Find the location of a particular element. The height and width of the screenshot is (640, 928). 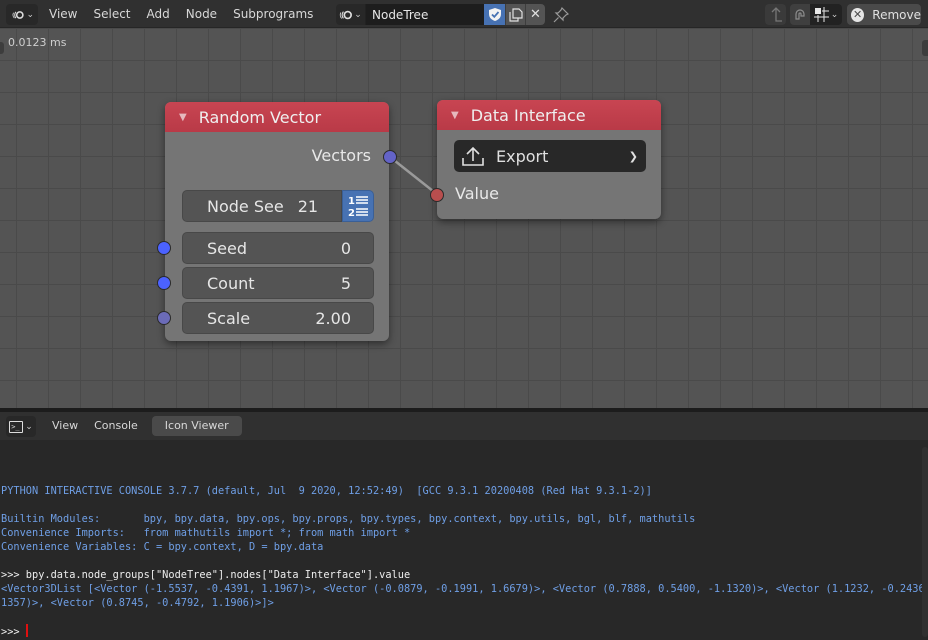

node-seed-value: 21 is located at coordinates (308, 206).